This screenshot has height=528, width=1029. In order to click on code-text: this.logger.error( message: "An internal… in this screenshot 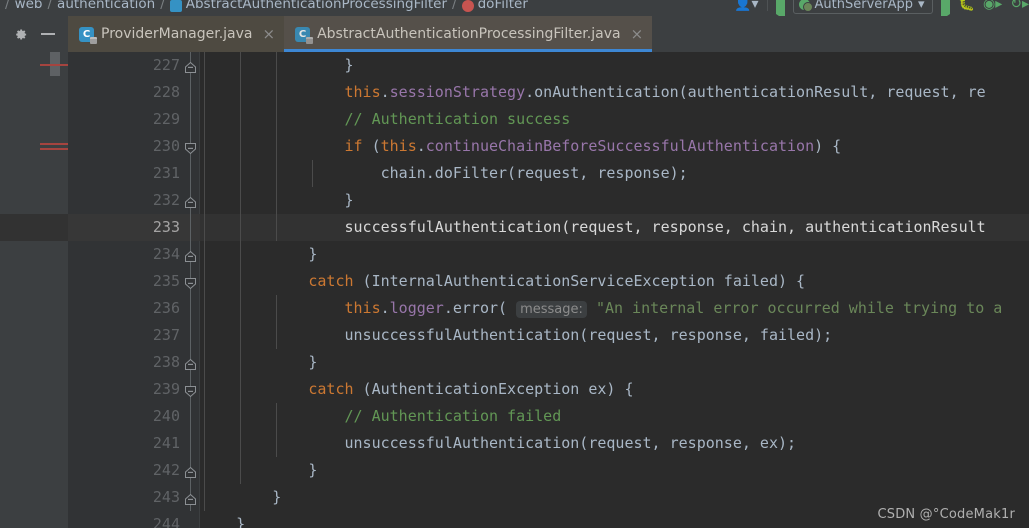, I will do `click(614, 308)`.